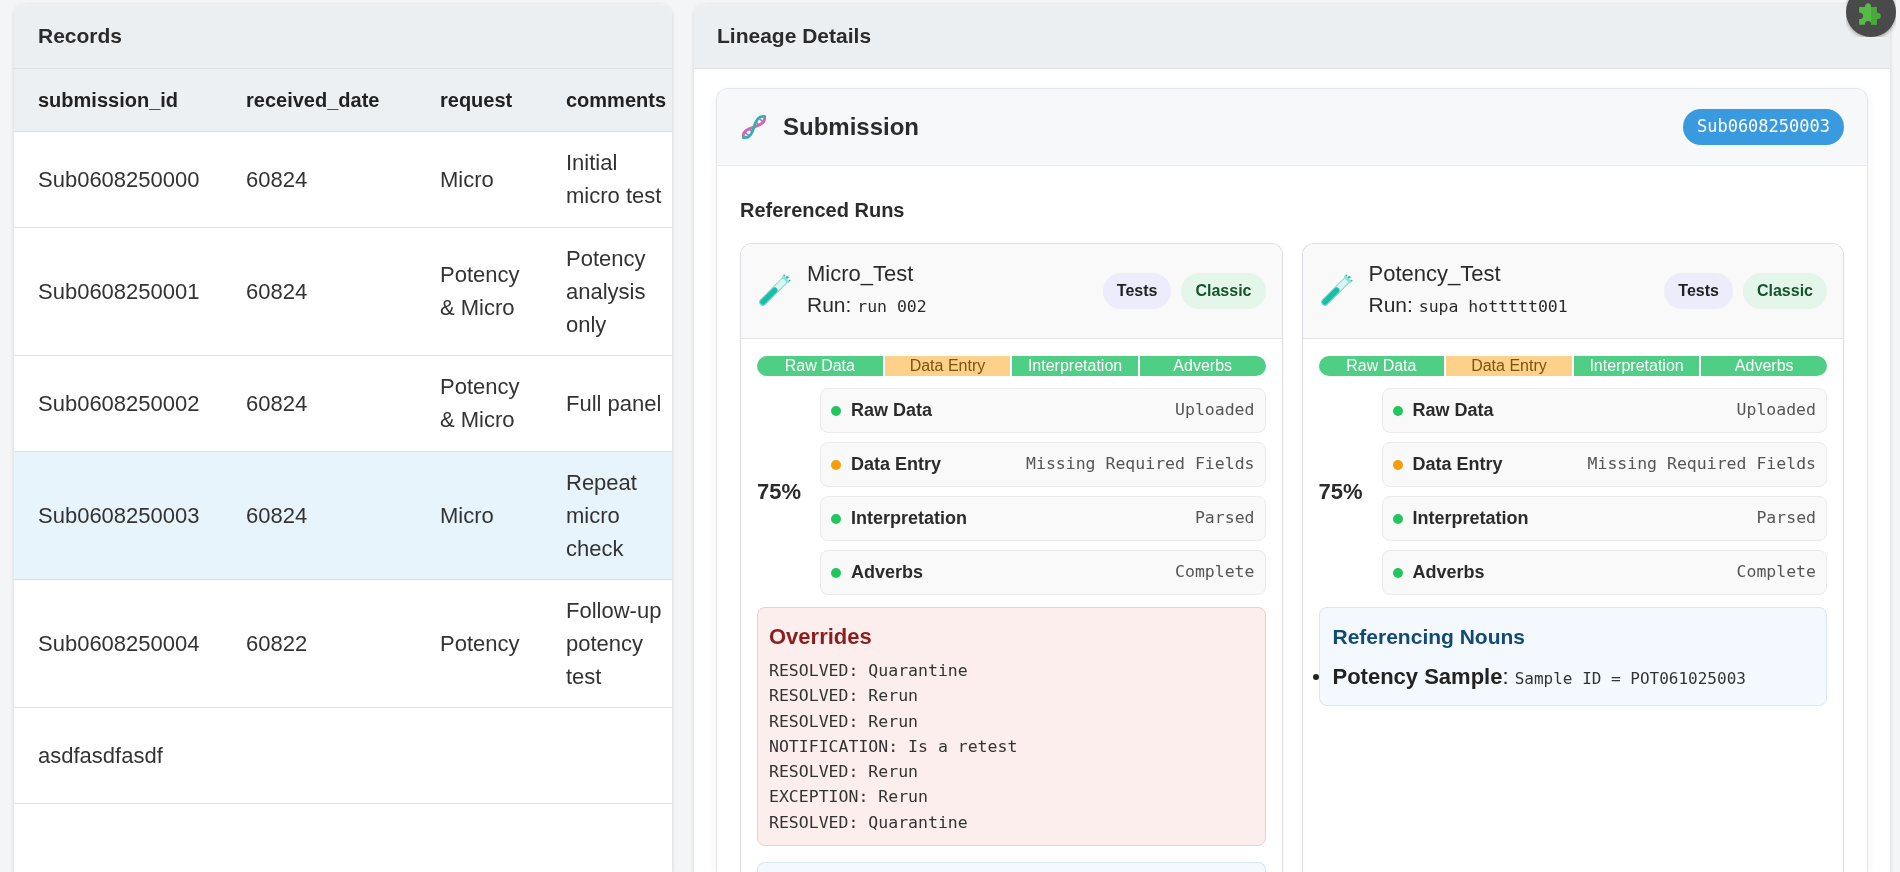  What do you see at coordinates (1315, 677) in the screenshot?
I see `bullet-icon` at bounding box center [1315, 677].